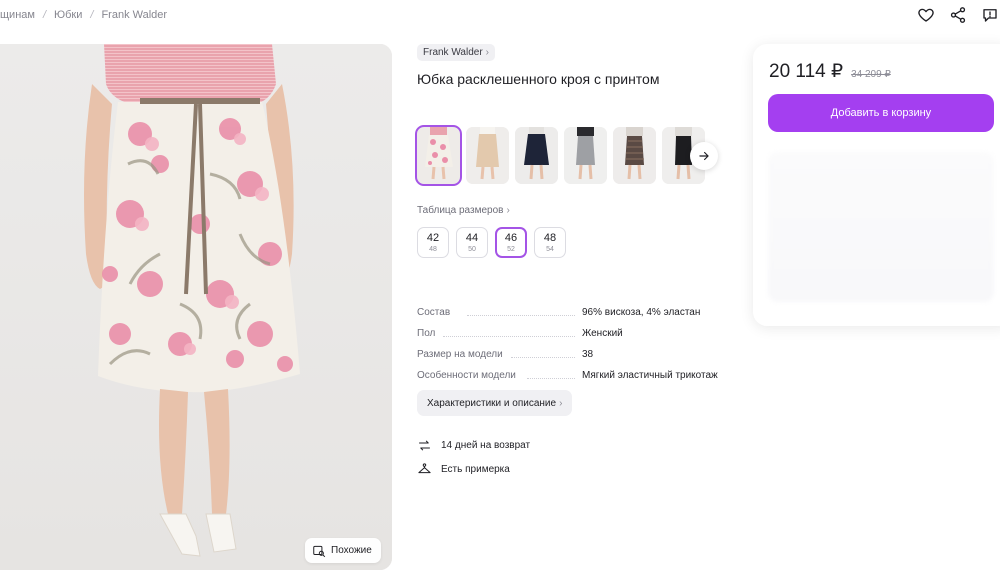 This screenshot has height=578, width=1000. Describe the element at coordinates (492, 403) in the screenshot. I see `characteristics-label: Характеристики и описание` at that location.